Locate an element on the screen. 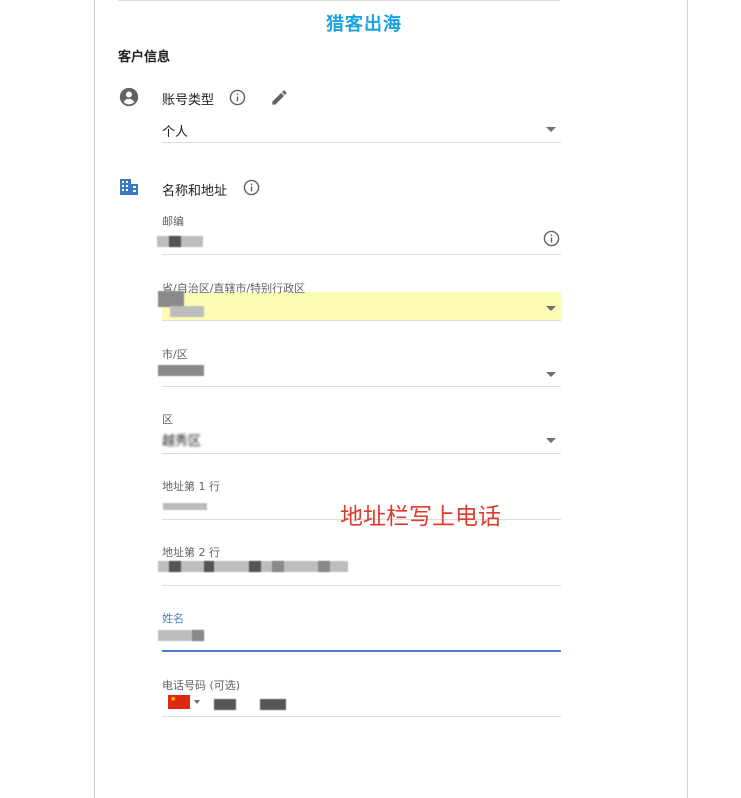  section-title: 客户信息 is located at coordinates (144, 57).